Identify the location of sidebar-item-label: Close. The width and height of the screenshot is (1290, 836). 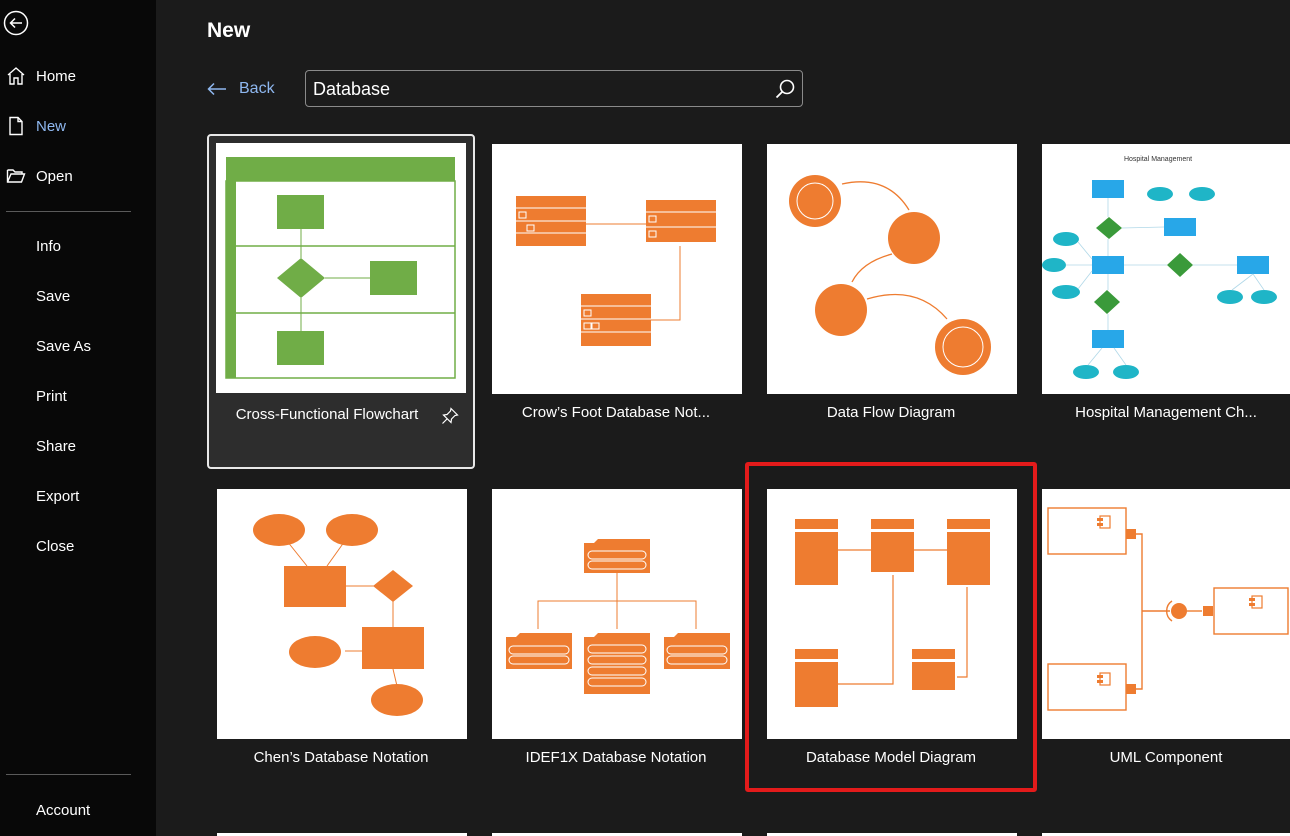
(55, 546).